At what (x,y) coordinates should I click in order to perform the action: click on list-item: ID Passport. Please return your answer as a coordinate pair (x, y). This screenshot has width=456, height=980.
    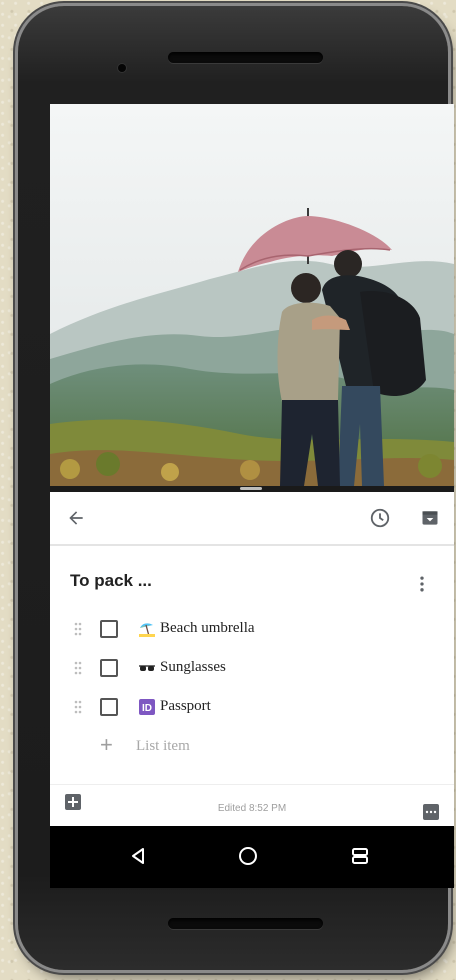
    Looking at the image, I should click on (252, 707).